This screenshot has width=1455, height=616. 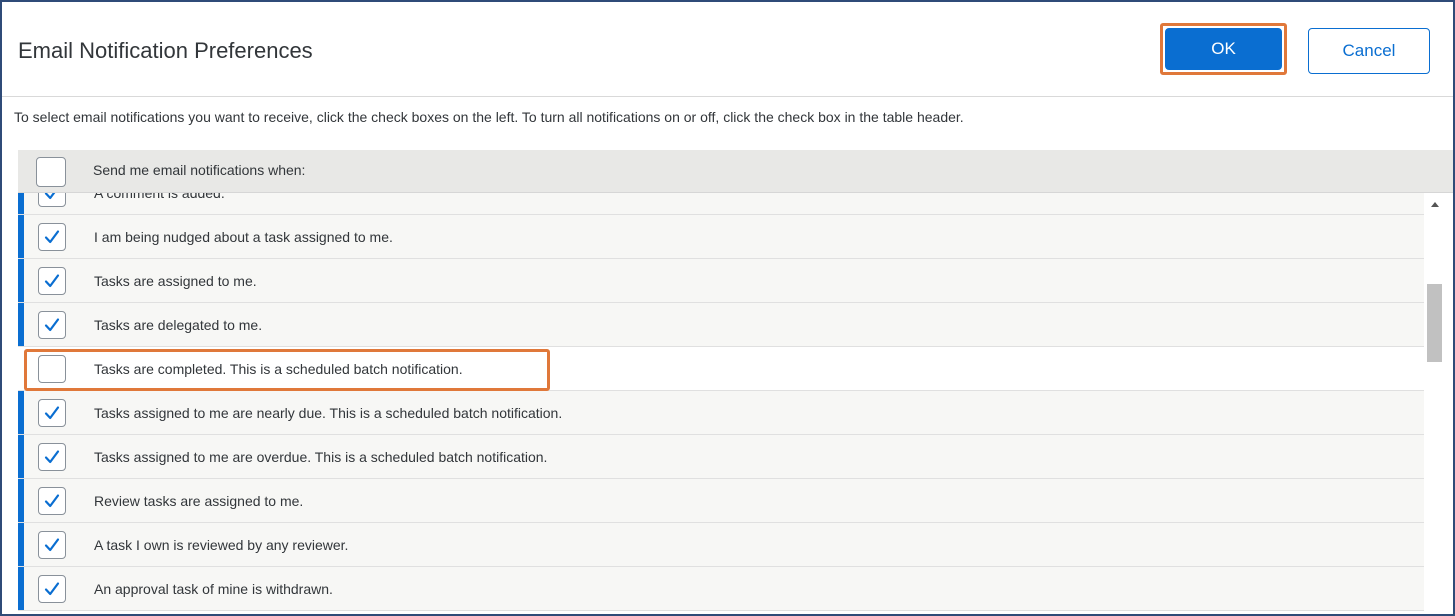 I want to click on notification-row: Review tasks are assigned to me., so click(x=721, y=501).